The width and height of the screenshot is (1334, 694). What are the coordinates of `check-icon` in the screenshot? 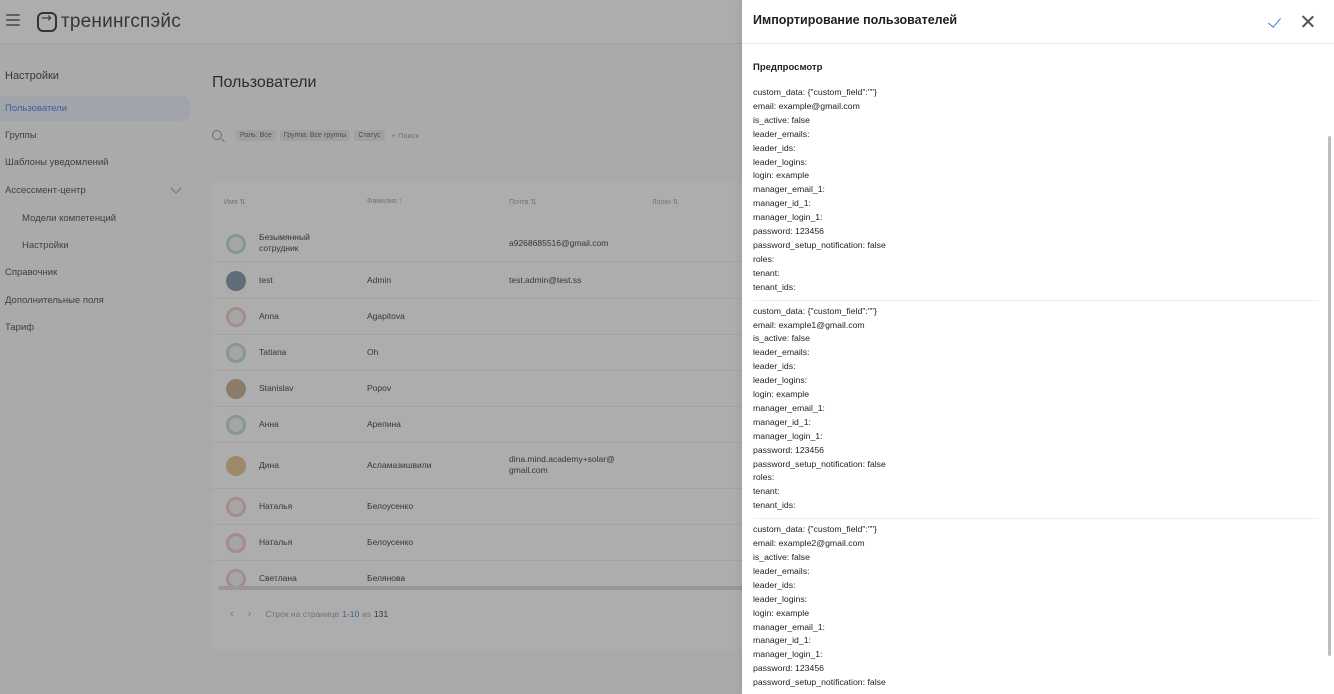 It's located at (1274, 21).